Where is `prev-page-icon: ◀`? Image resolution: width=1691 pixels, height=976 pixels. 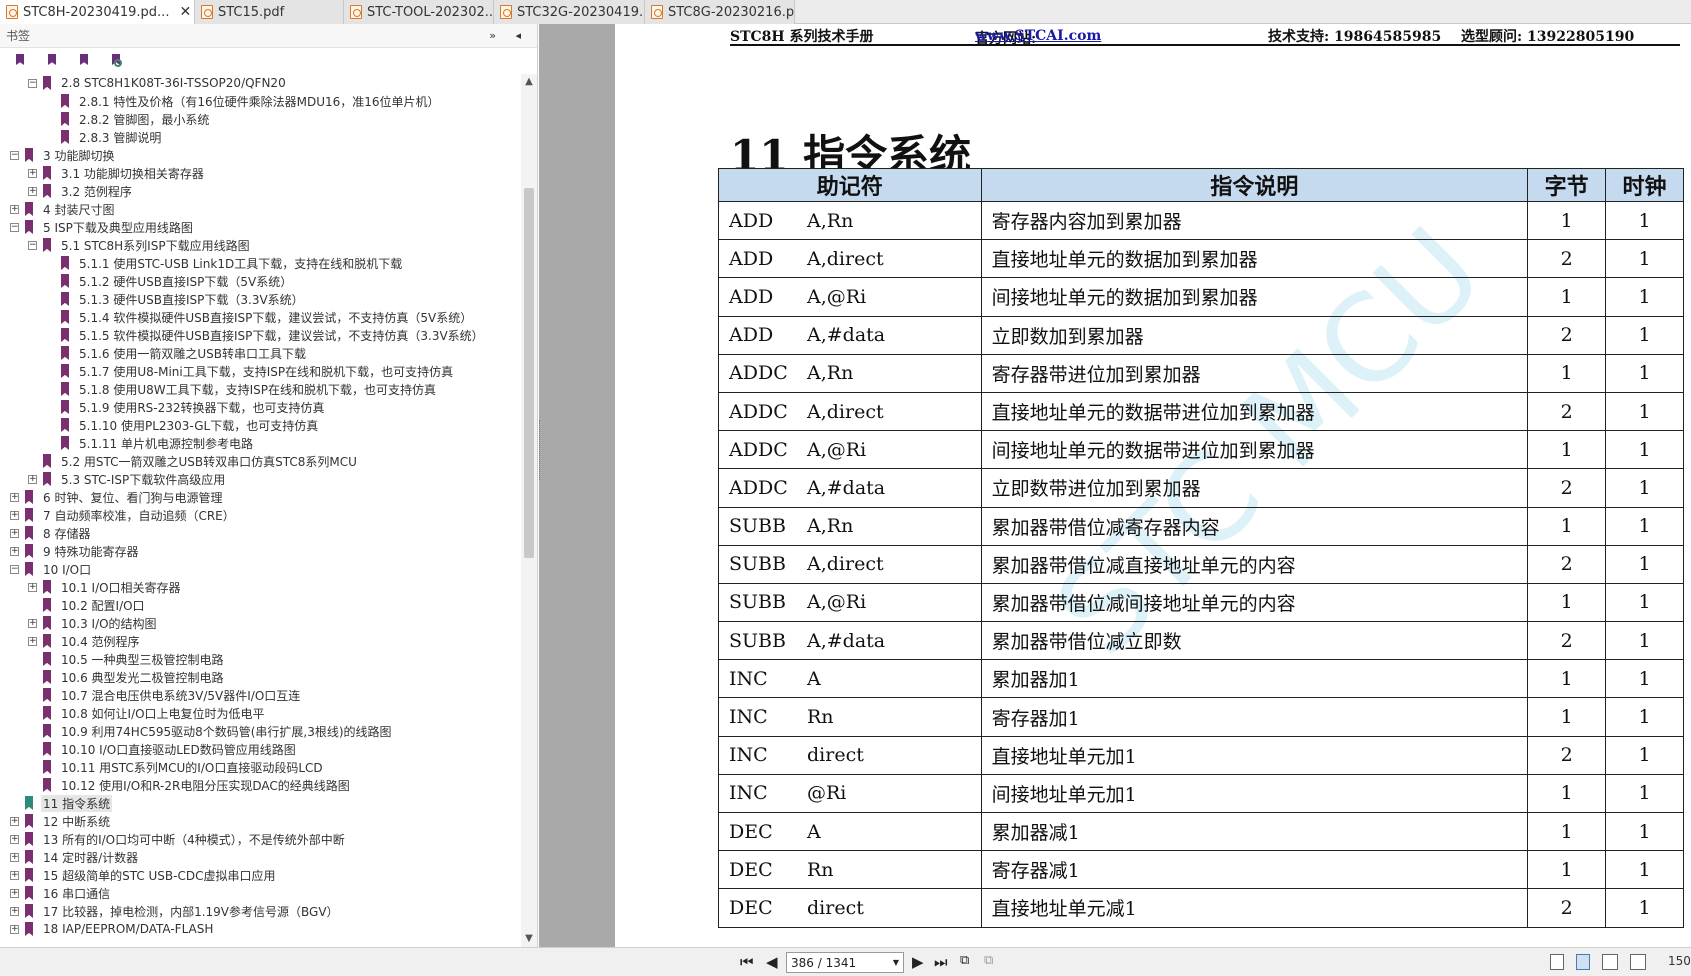
prev-page-icon: ◀ is located at coordinates (772, 962).